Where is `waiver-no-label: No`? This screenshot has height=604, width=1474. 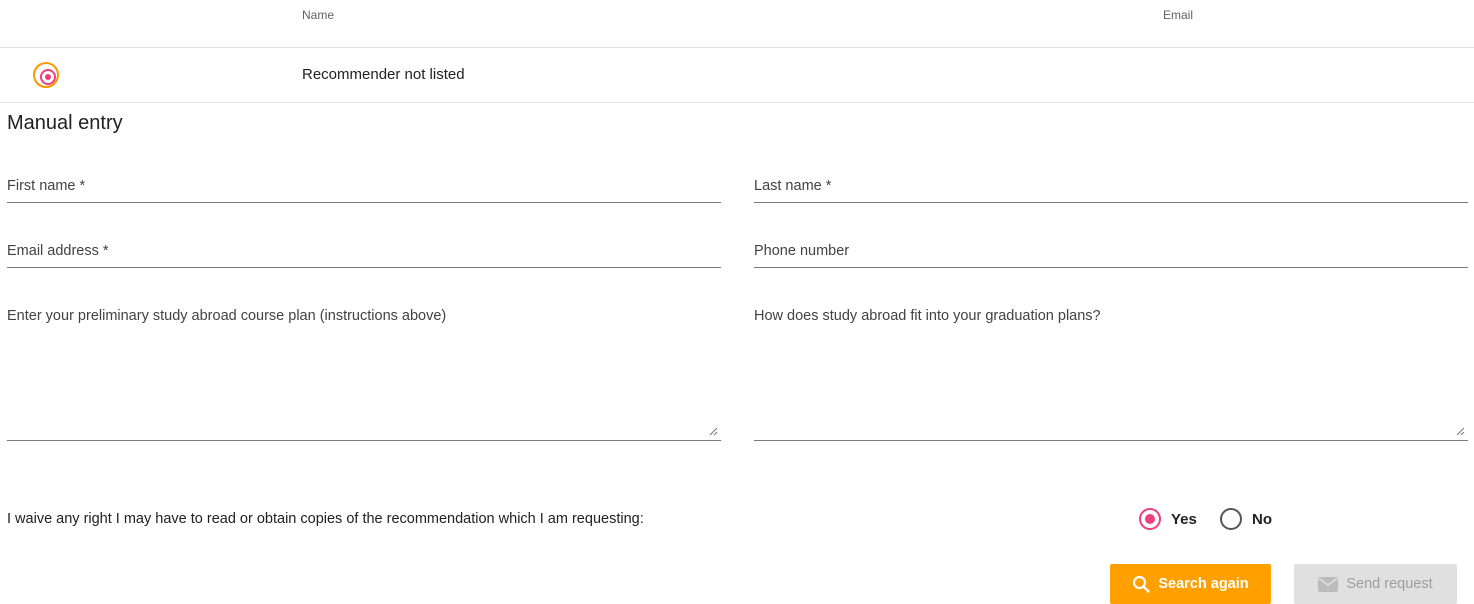
waiver-no-label: No is located at coordinates (1262, 519).